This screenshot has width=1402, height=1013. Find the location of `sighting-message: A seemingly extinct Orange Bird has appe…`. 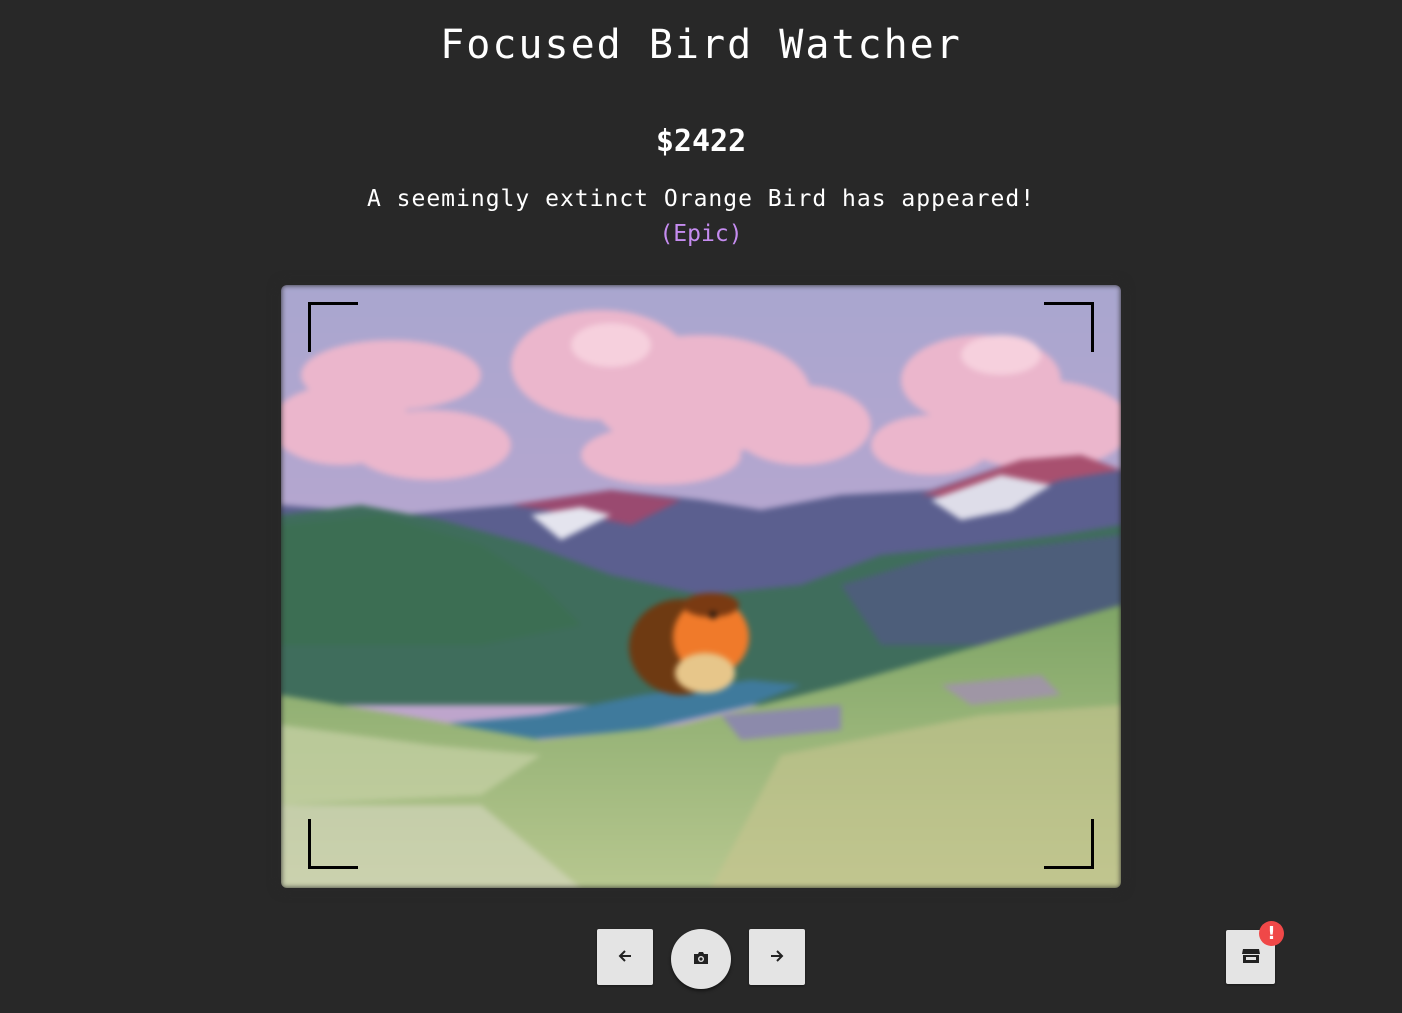

sighting-message: A seemingly extinct Orange Bird has appe… is located at coordinates (701, 199).